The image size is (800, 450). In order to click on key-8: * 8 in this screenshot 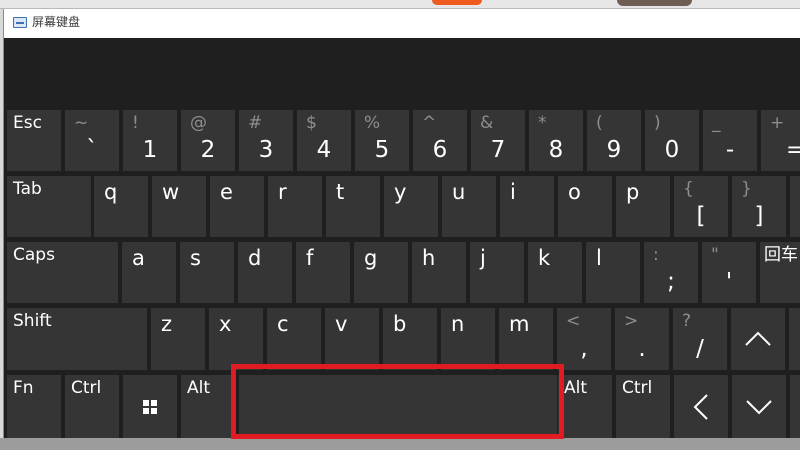, I will do `click(556, 140)`.